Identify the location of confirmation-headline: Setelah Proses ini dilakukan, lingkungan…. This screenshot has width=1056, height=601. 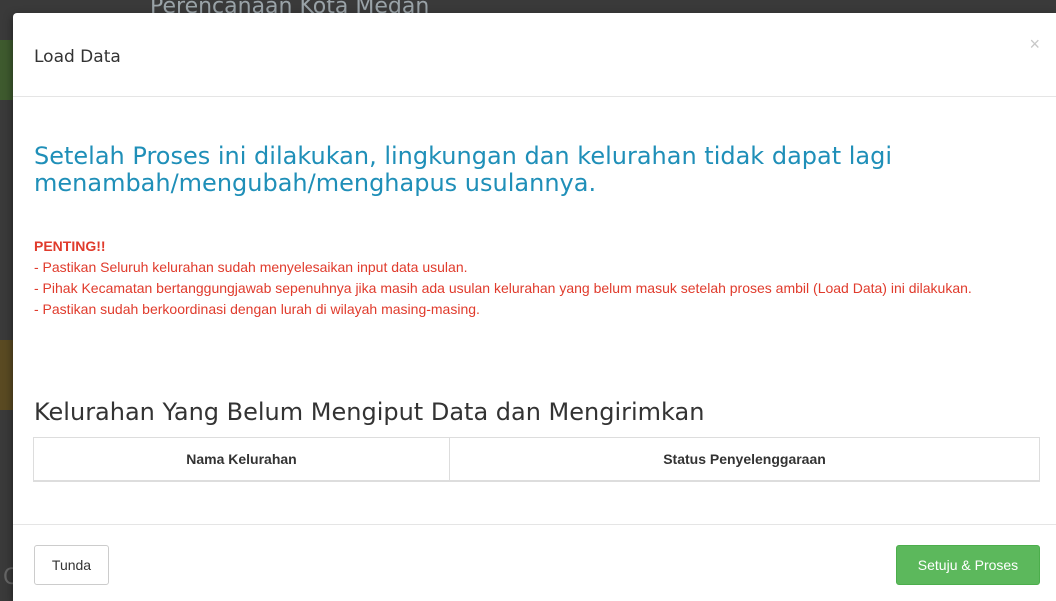
(463, 169).